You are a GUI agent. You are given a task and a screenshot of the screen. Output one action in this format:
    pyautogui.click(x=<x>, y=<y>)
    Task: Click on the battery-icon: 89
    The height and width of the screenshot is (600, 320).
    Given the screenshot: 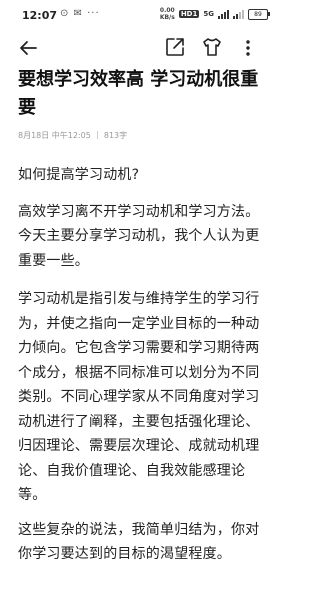 What is the action you would take?
    pyautogui.click(x=259, y=14)
    